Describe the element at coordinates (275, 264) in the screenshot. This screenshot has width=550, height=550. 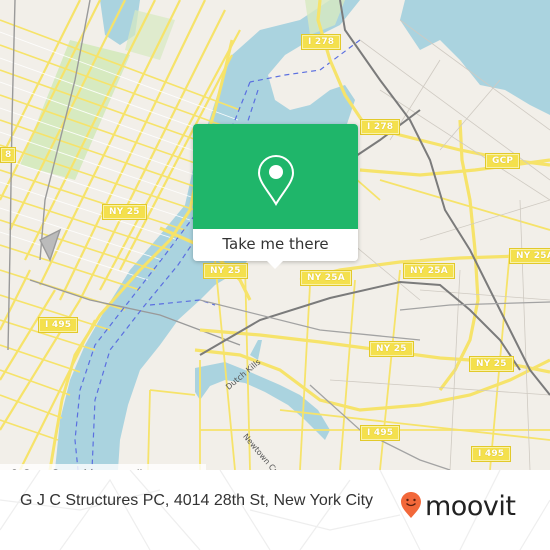
I see `popup-tail` at that location.